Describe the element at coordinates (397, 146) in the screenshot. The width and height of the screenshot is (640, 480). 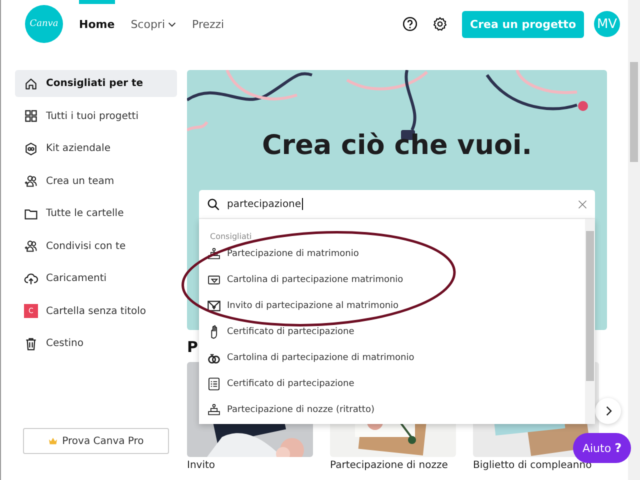
I see `hero-title: Crea ciò che vuoi.` at that location.